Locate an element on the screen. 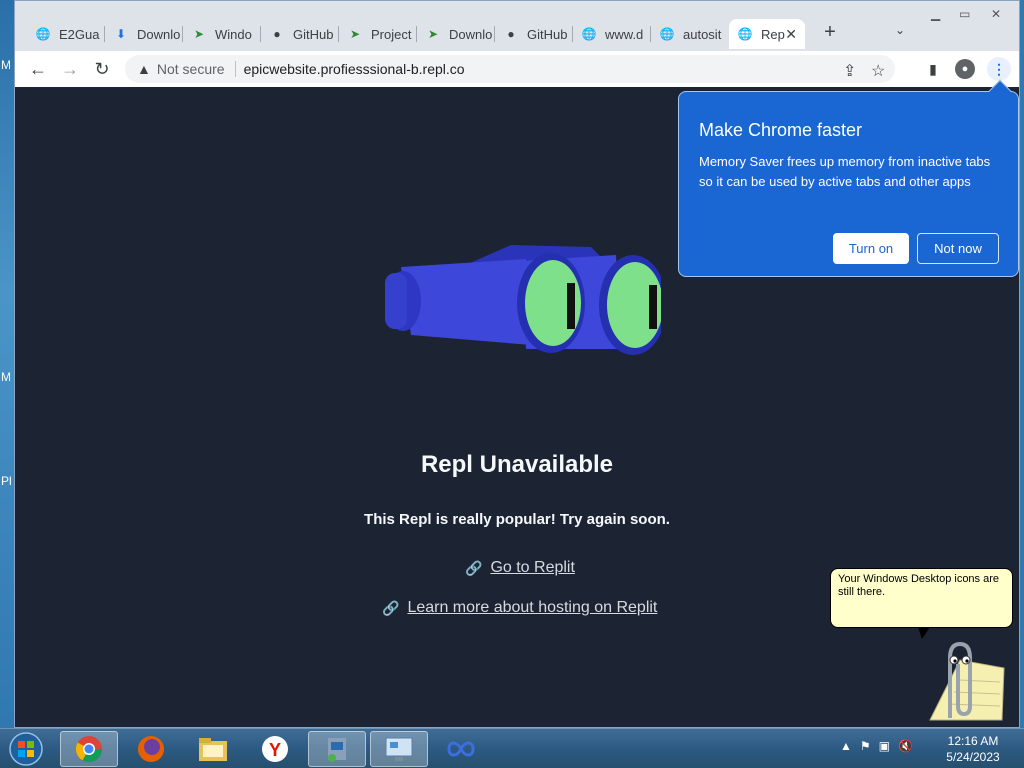 The height and width of the screenshot is (768, 1024). tab: ➤ Downlo is located at coordinates (456, 34).